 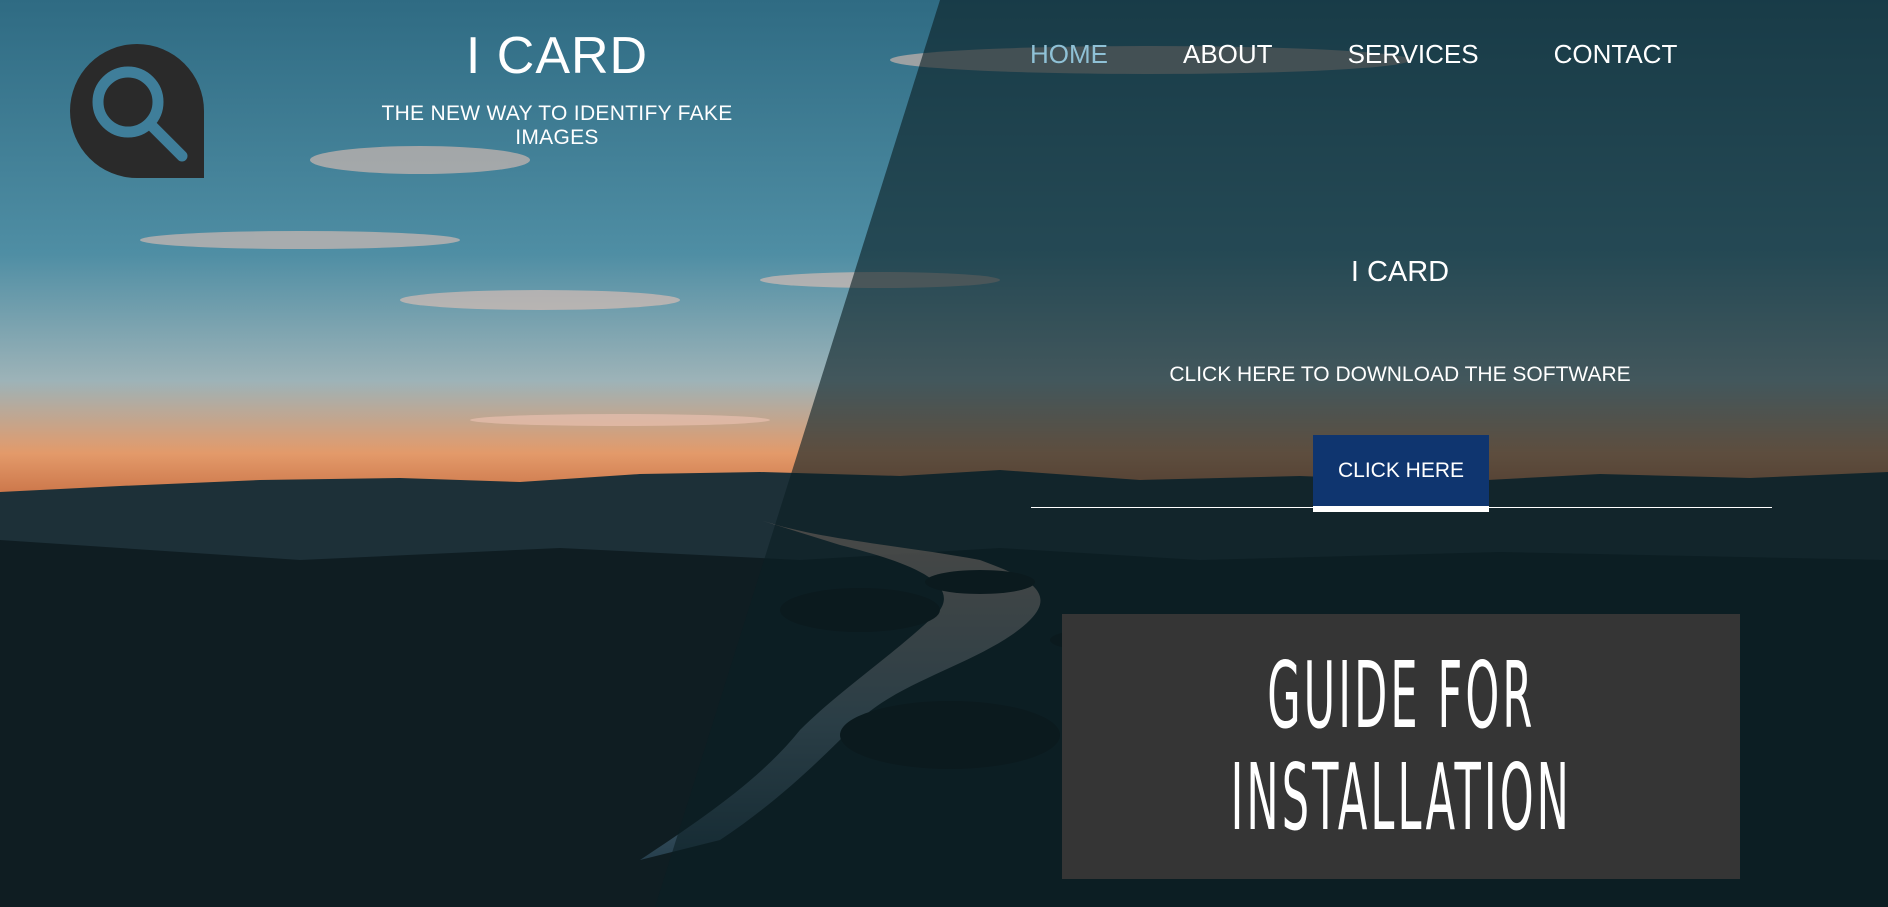 What do you see at coordinates (557, 125) in the screenshot?
I see `brand-tagline: THE NEW WAY TO IDENTIFY FAKE IMAGES` at bounding box center [557, 125].